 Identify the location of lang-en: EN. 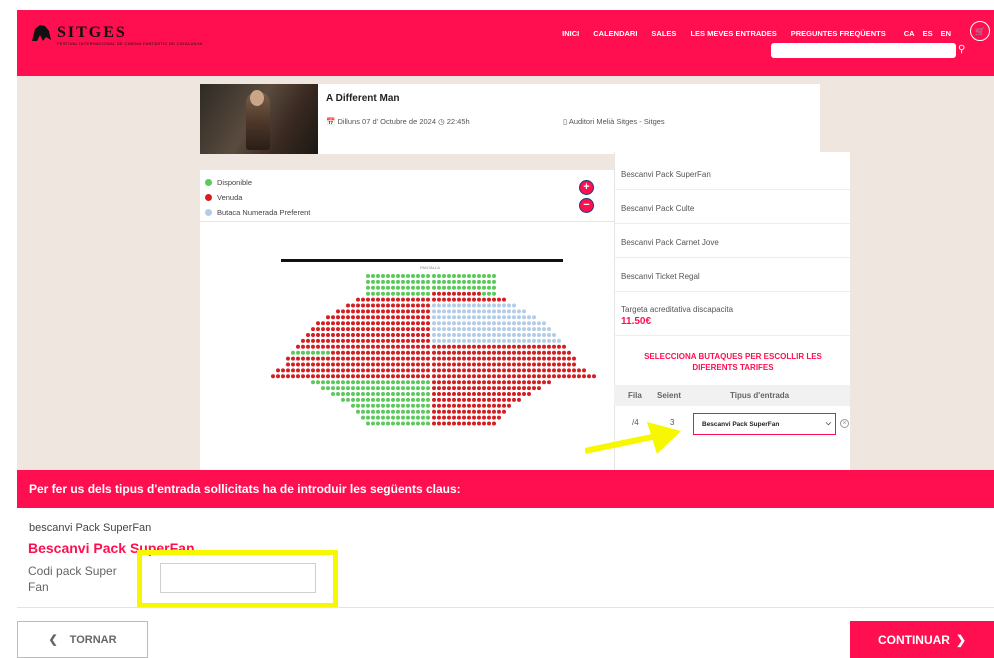
(946, 33).